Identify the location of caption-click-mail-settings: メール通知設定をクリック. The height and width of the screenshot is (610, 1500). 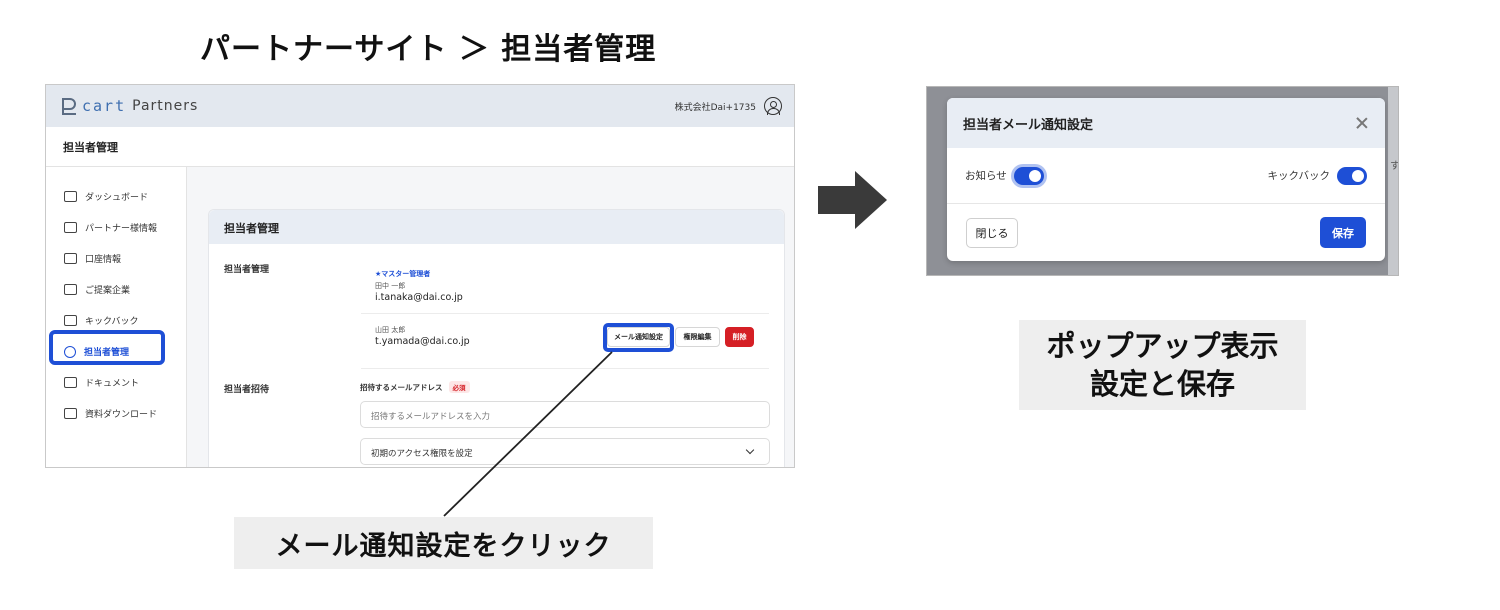
(443, 543).